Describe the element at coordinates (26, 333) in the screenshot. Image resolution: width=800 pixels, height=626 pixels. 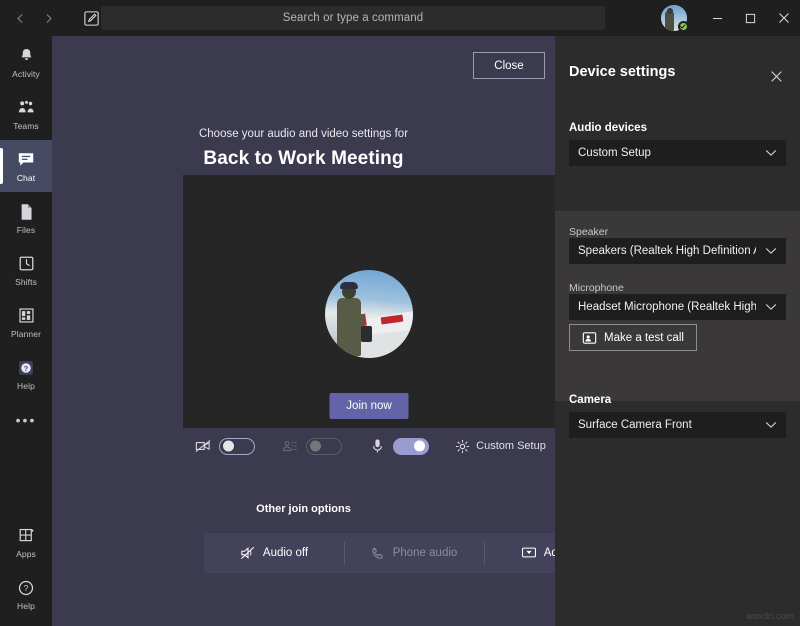
I see `sidebar-item-label: Planner` at that location.